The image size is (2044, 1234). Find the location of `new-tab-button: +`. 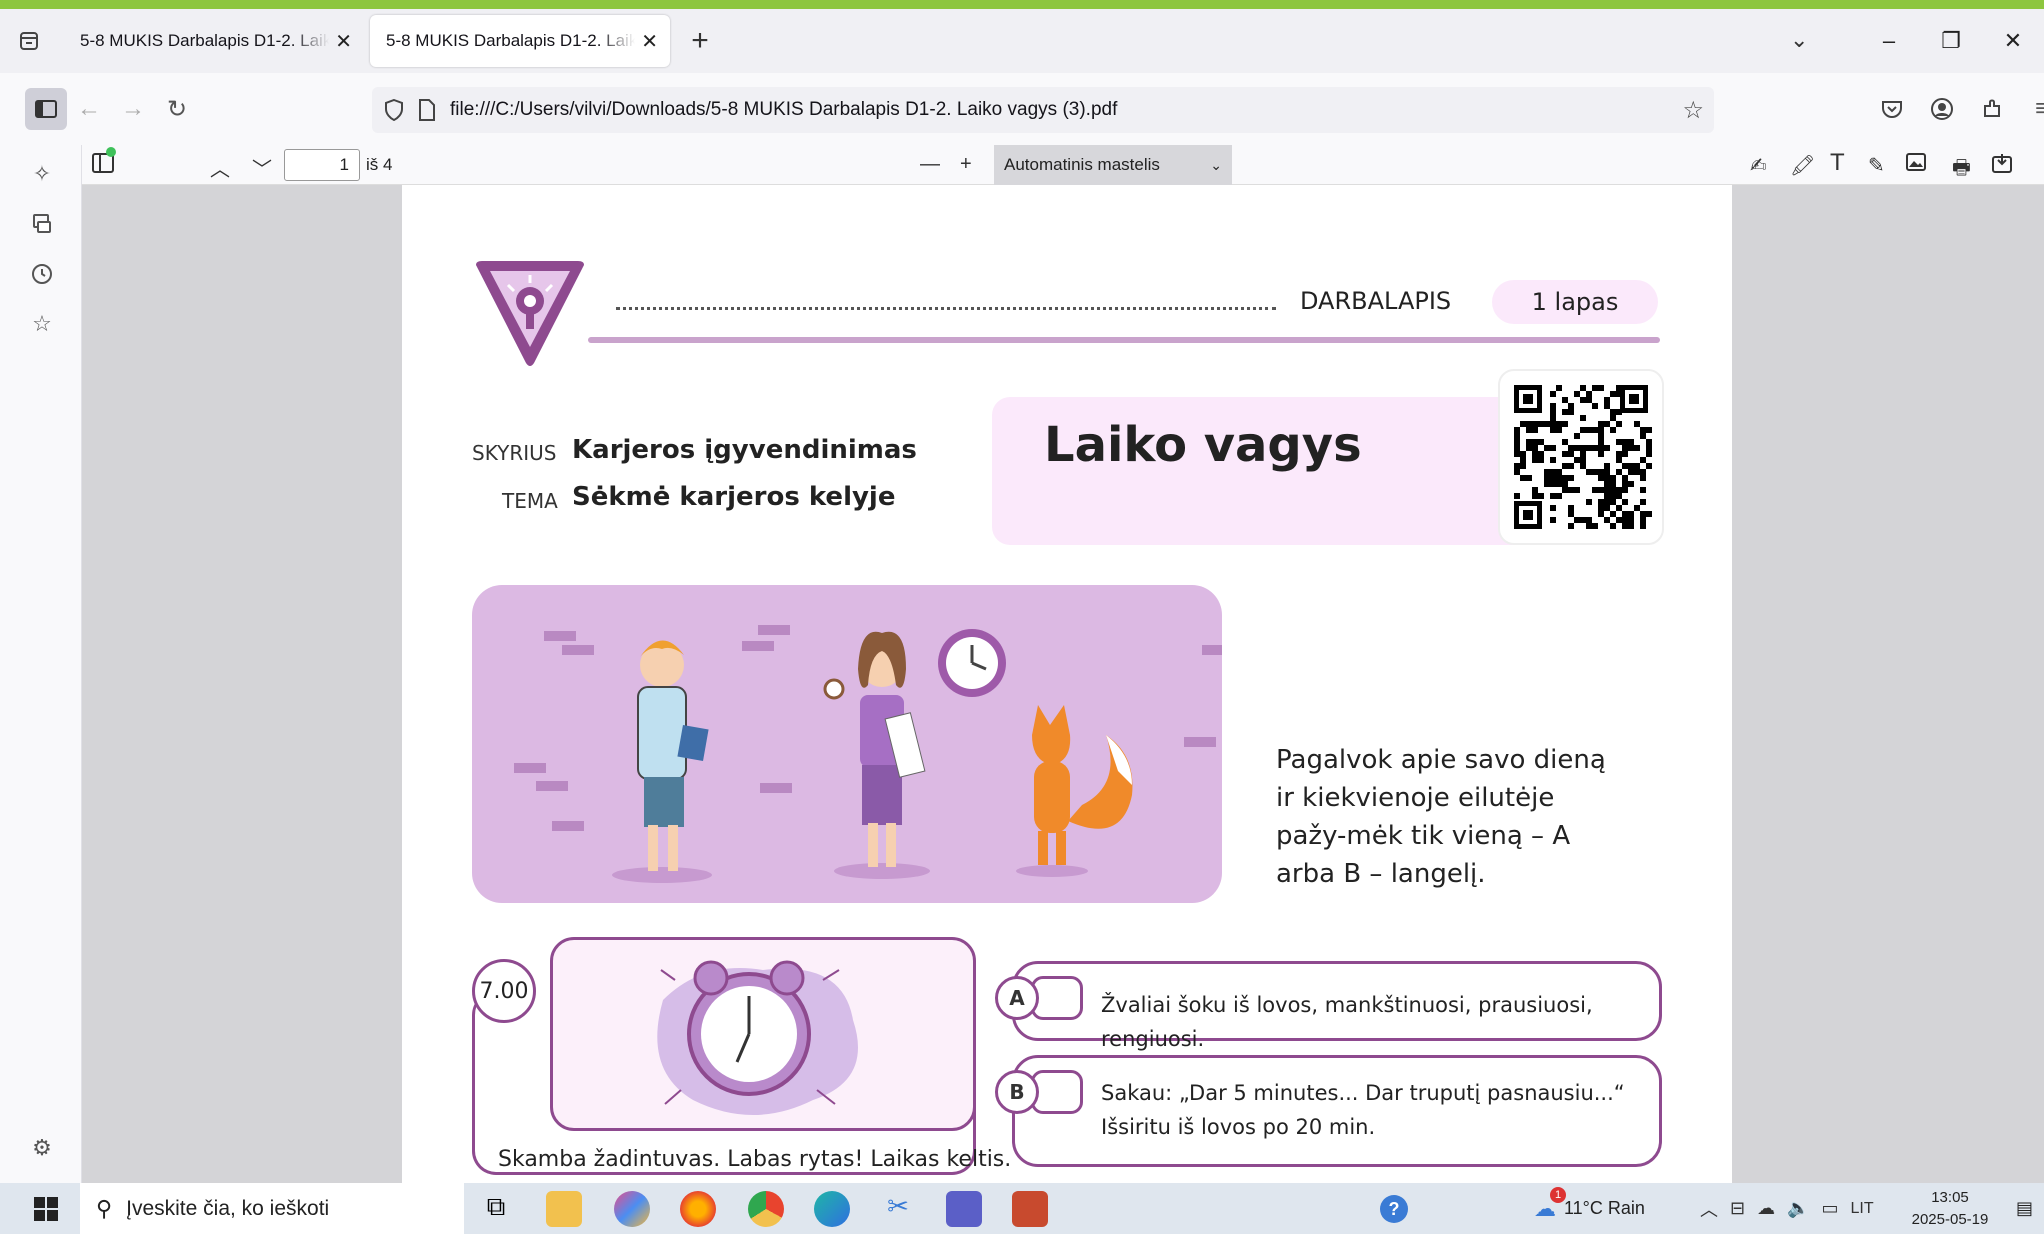

new-tab-button: + is located at coordinates (700, 41).